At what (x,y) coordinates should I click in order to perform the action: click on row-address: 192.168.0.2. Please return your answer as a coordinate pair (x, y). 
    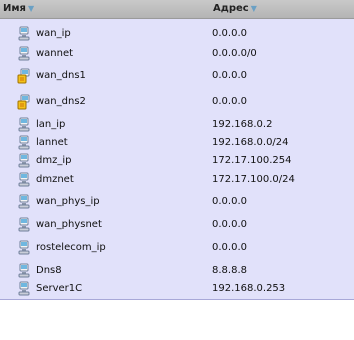
    Looking at the image, I should click on (242, 124).